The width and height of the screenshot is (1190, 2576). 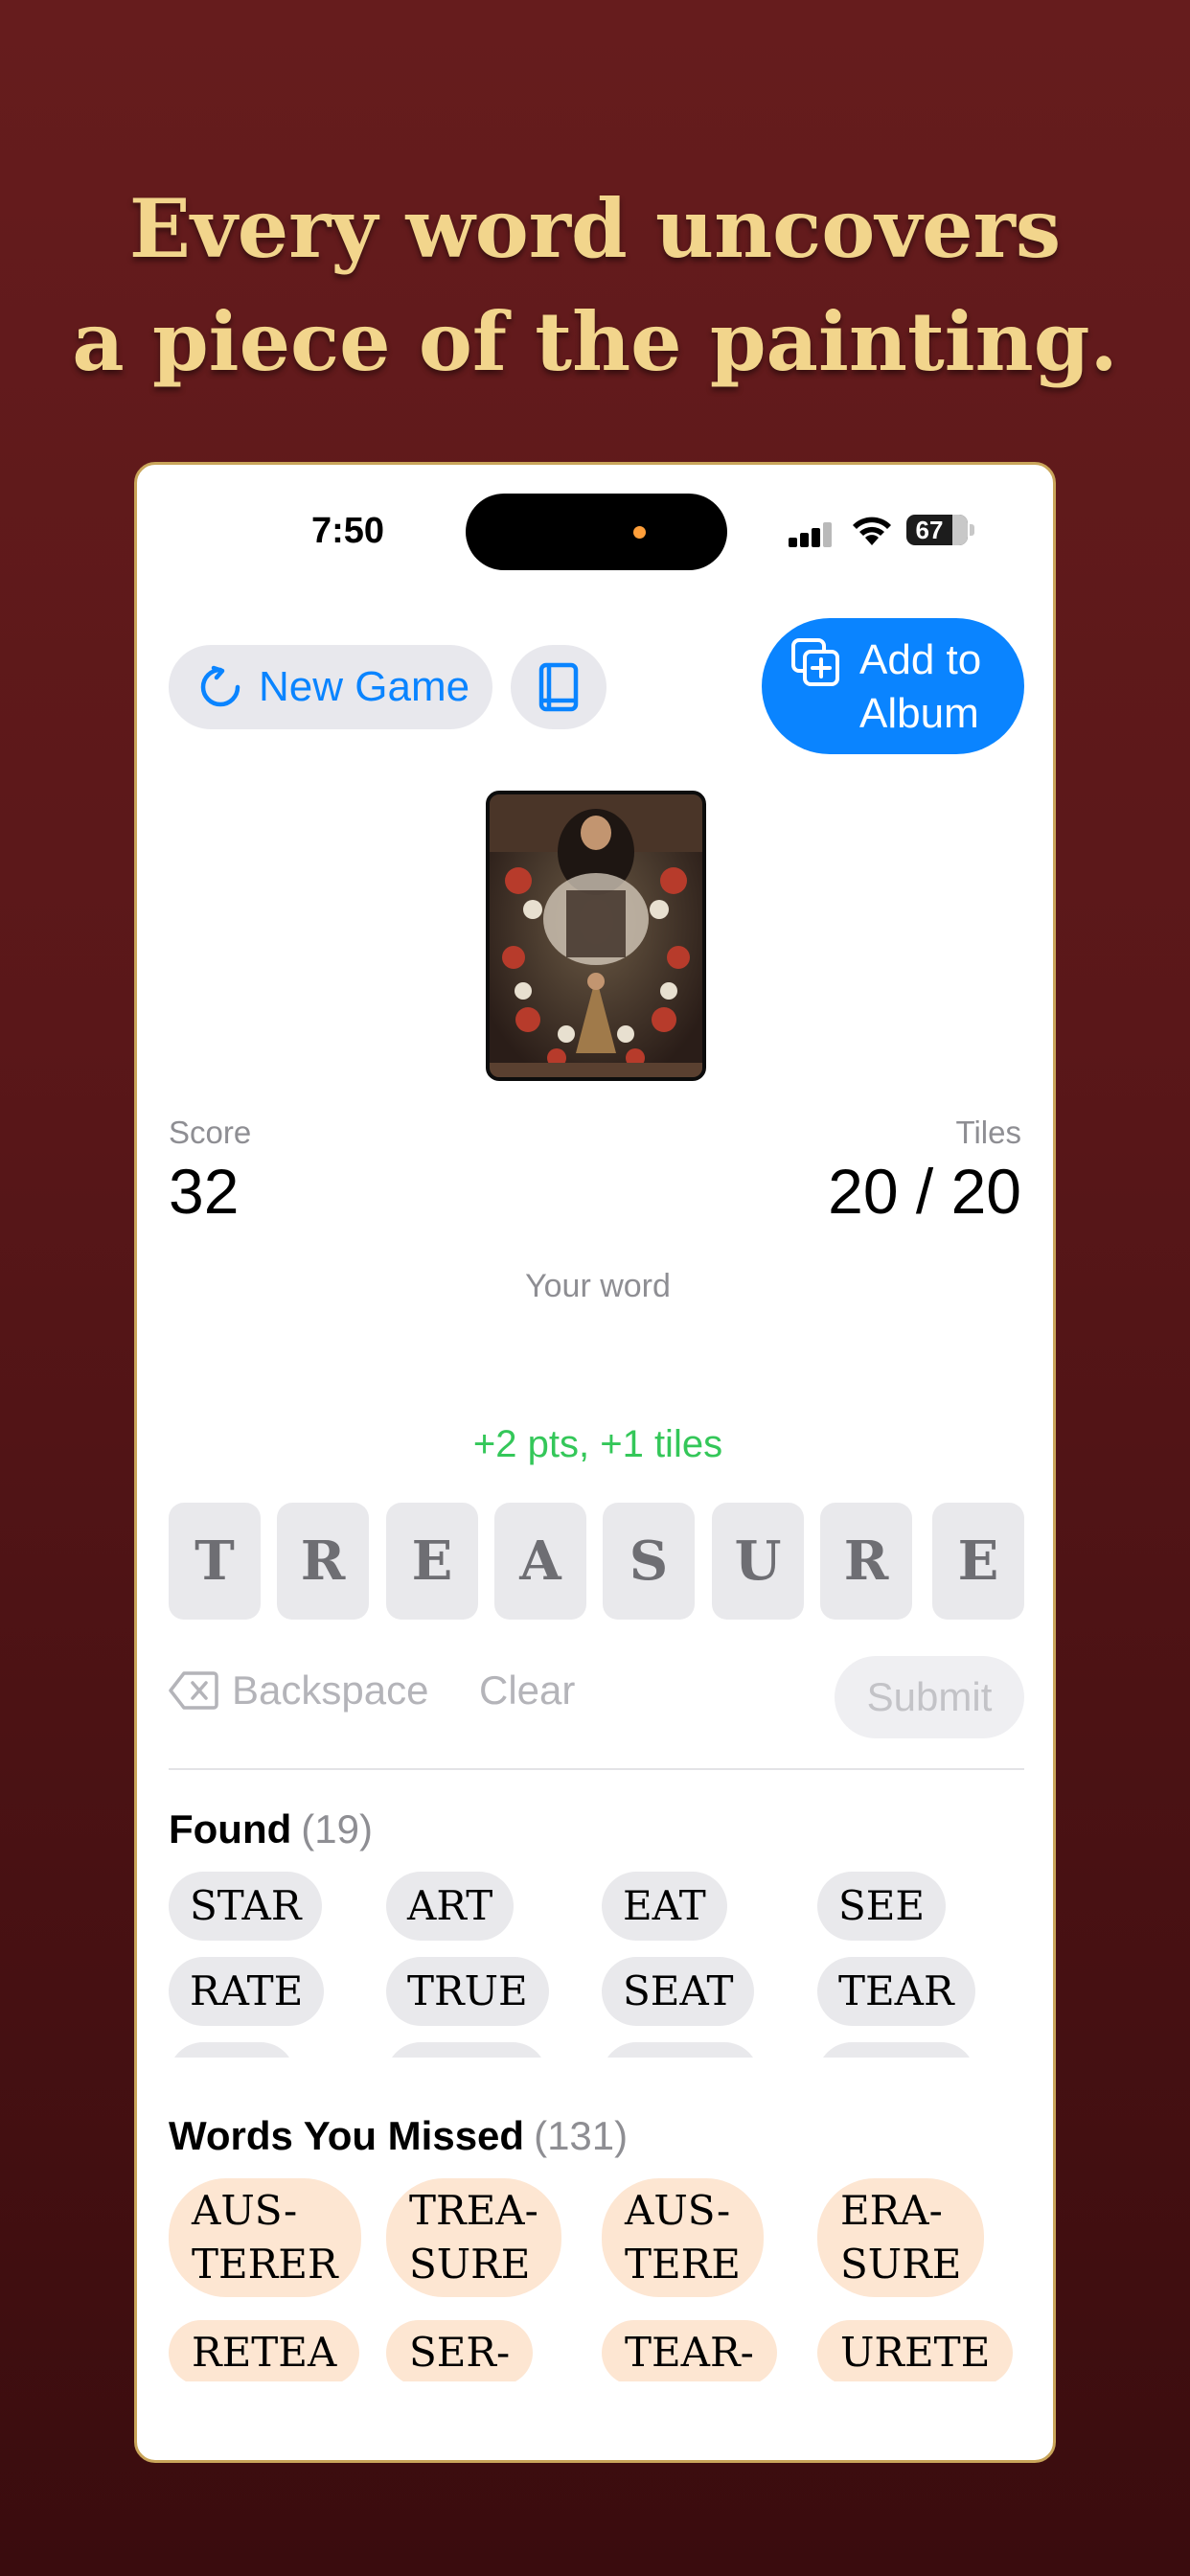 I want to click on painting-image, so click(x=596, y=935).